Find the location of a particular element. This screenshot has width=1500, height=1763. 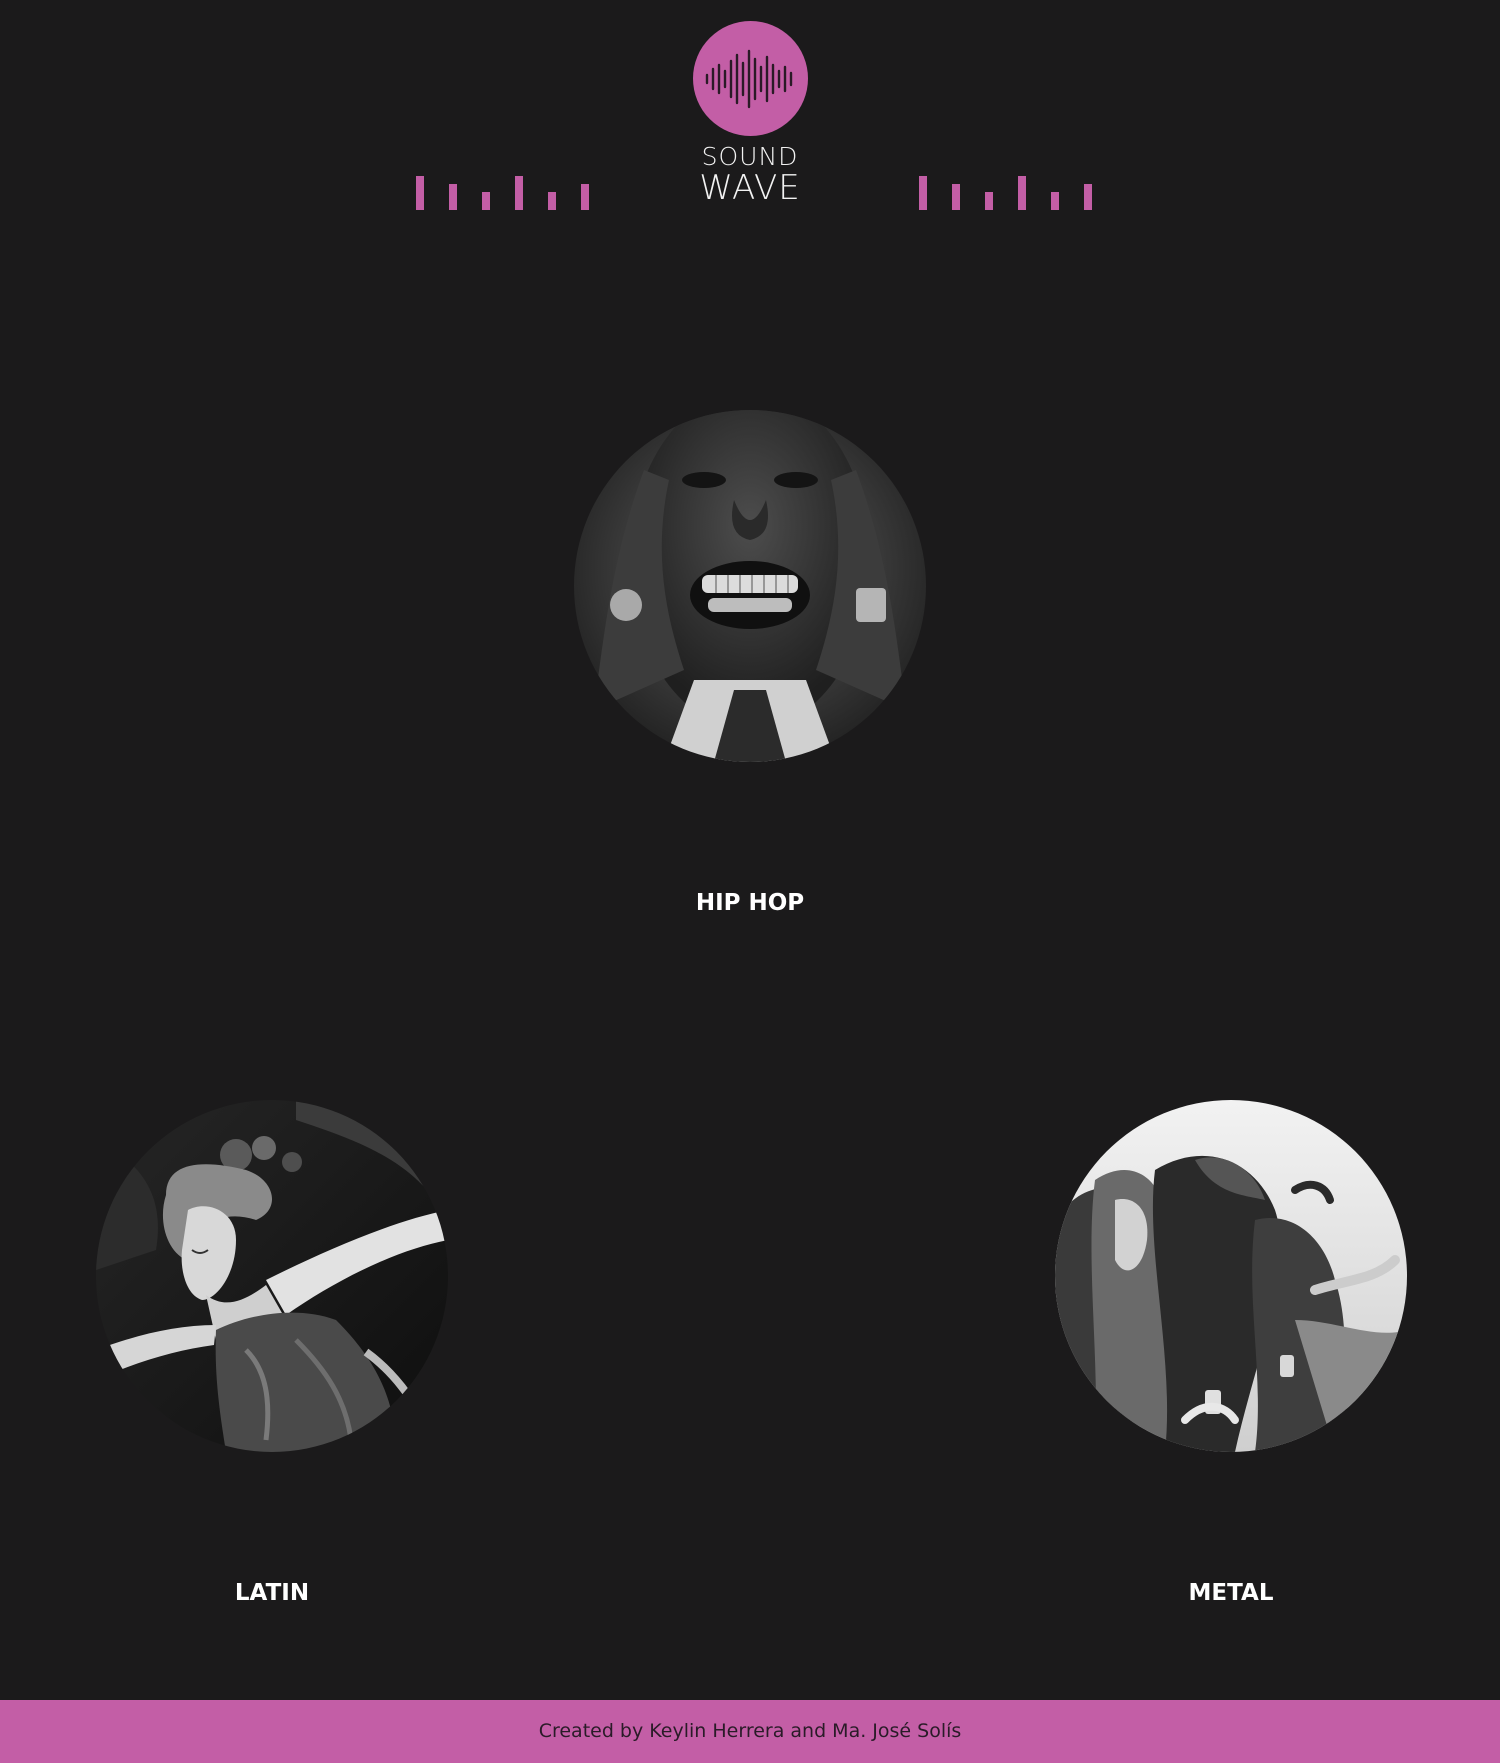

genre-card-metal: METAL is located at coordinates (1231, 1353).